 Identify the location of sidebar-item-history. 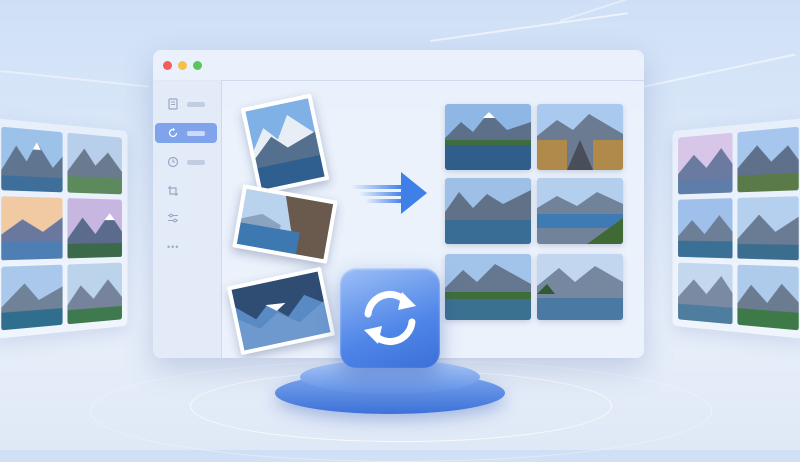
(186, 162).